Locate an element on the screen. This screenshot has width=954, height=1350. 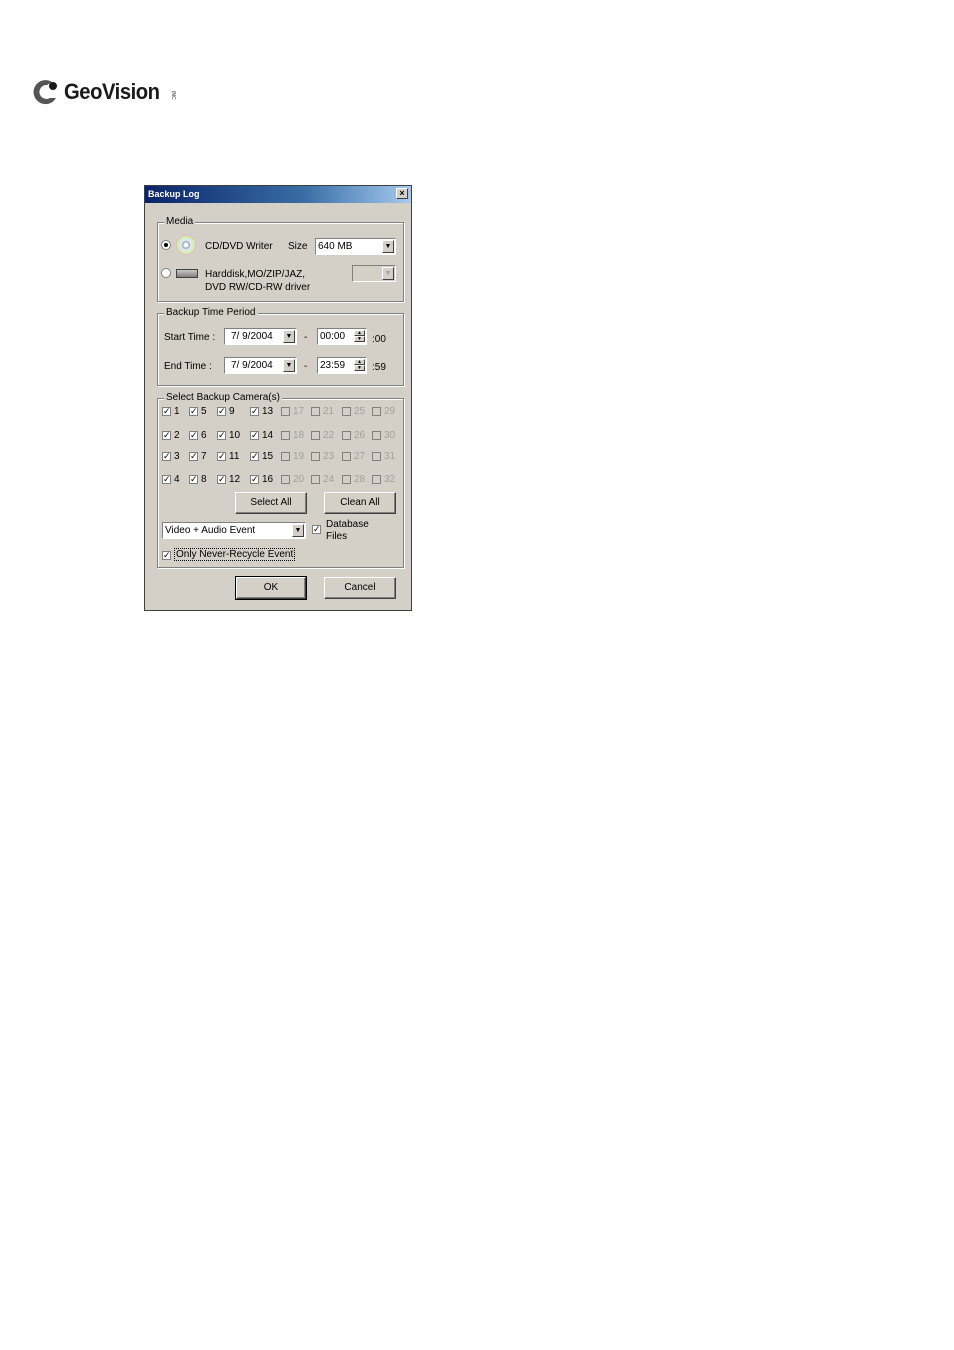
camera-13-checkbox: ✓ is located at coordinates (254, 411).